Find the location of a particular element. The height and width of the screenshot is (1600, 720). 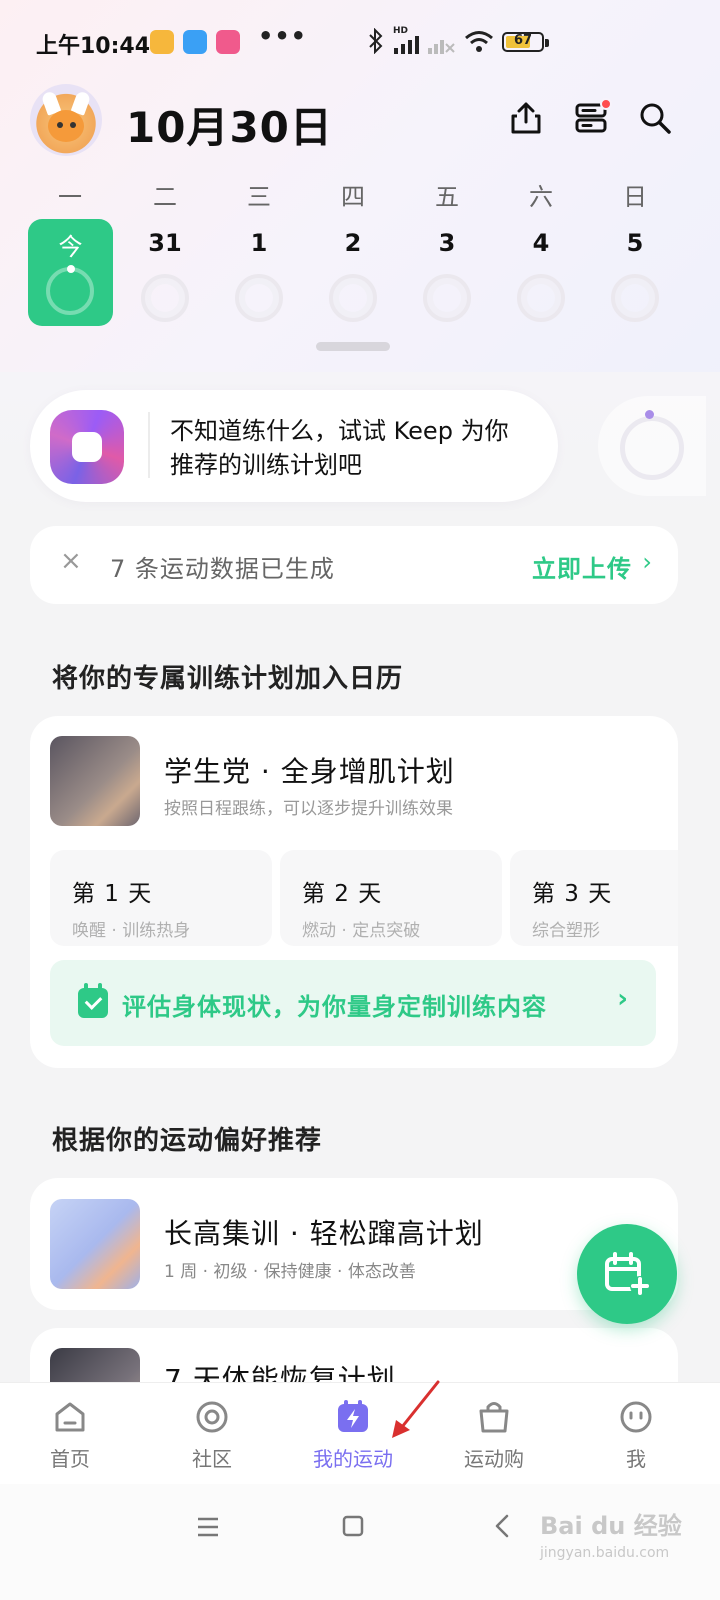

week-day-mon: 一 is located at coordinates (70, 197).